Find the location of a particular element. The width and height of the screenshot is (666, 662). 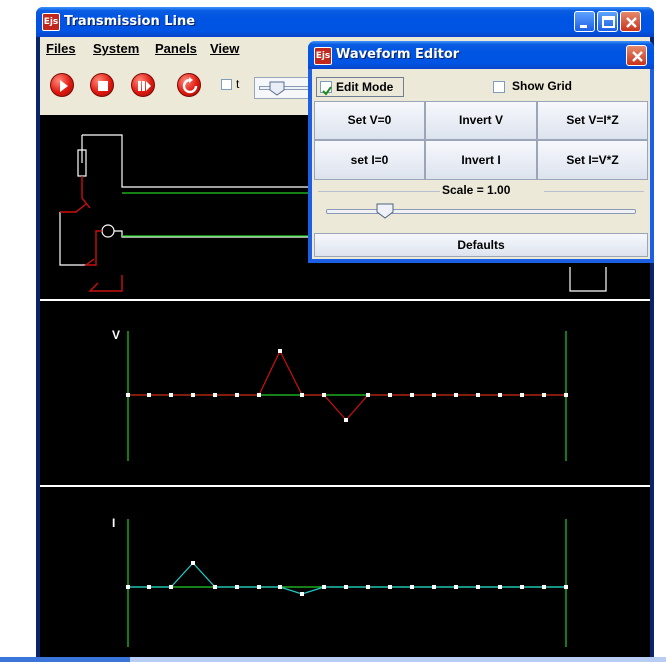

minimize-icon is located at coordinates (584, 21).